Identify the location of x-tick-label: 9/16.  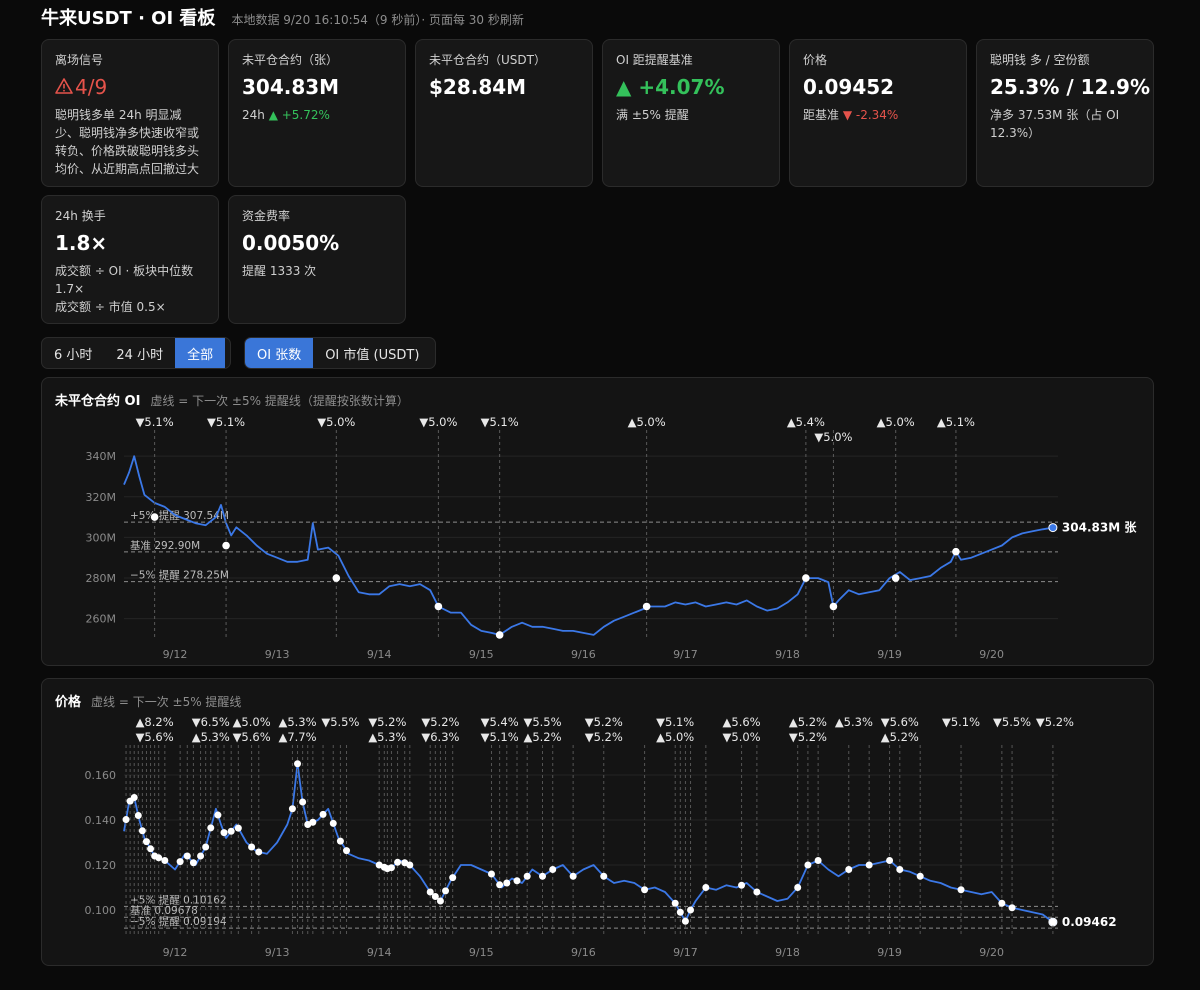
(583, 654).